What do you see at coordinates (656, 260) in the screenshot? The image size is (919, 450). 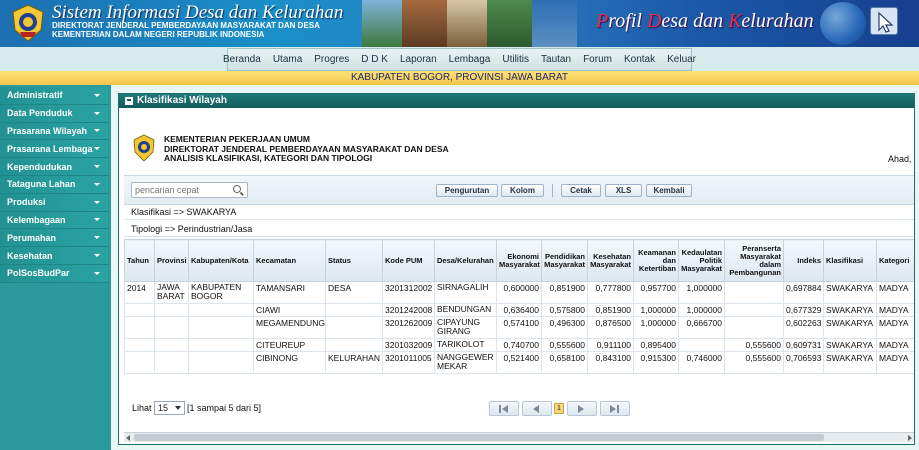 I see `col-header-keamanan: Keamanan dan Ketertiban` at bounding box center [656, 260].